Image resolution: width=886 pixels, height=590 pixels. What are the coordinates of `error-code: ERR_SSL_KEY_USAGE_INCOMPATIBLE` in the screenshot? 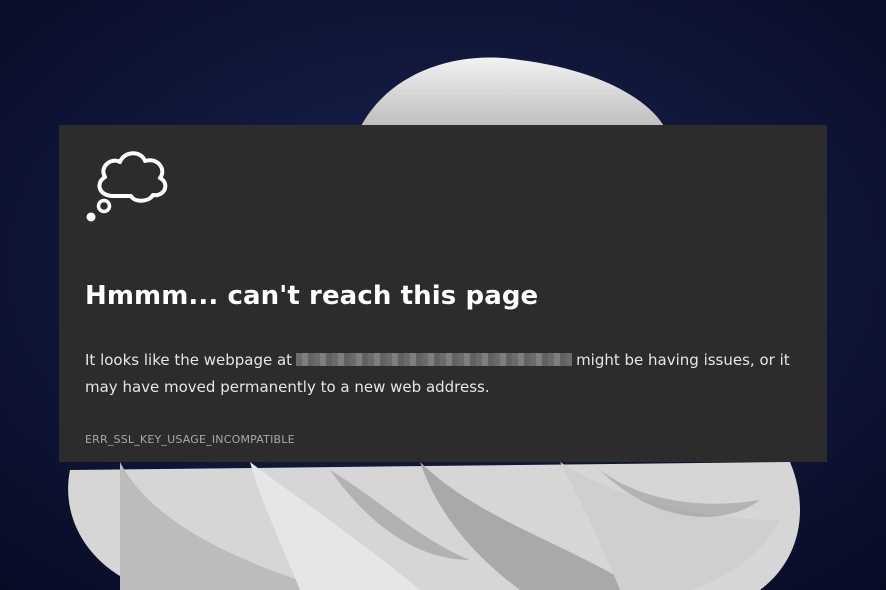 It's located at (190, 439).